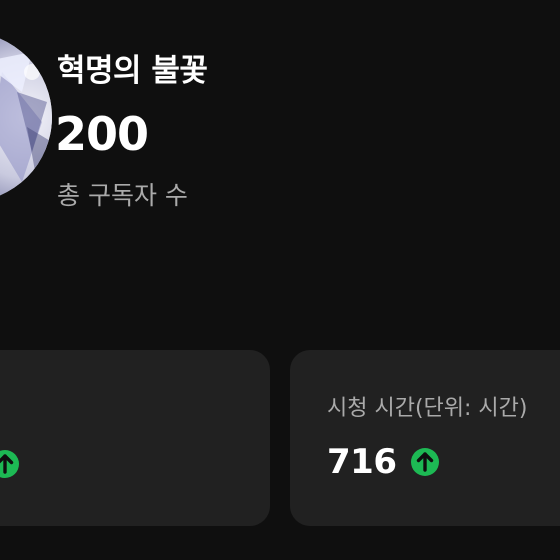 Image resolution: width=560 pixels, height=560 pixels. What do you see at coordinates (362, 462) in the screenshot?
I see `watch-time-value: 716` at bounding box center [362, 462].